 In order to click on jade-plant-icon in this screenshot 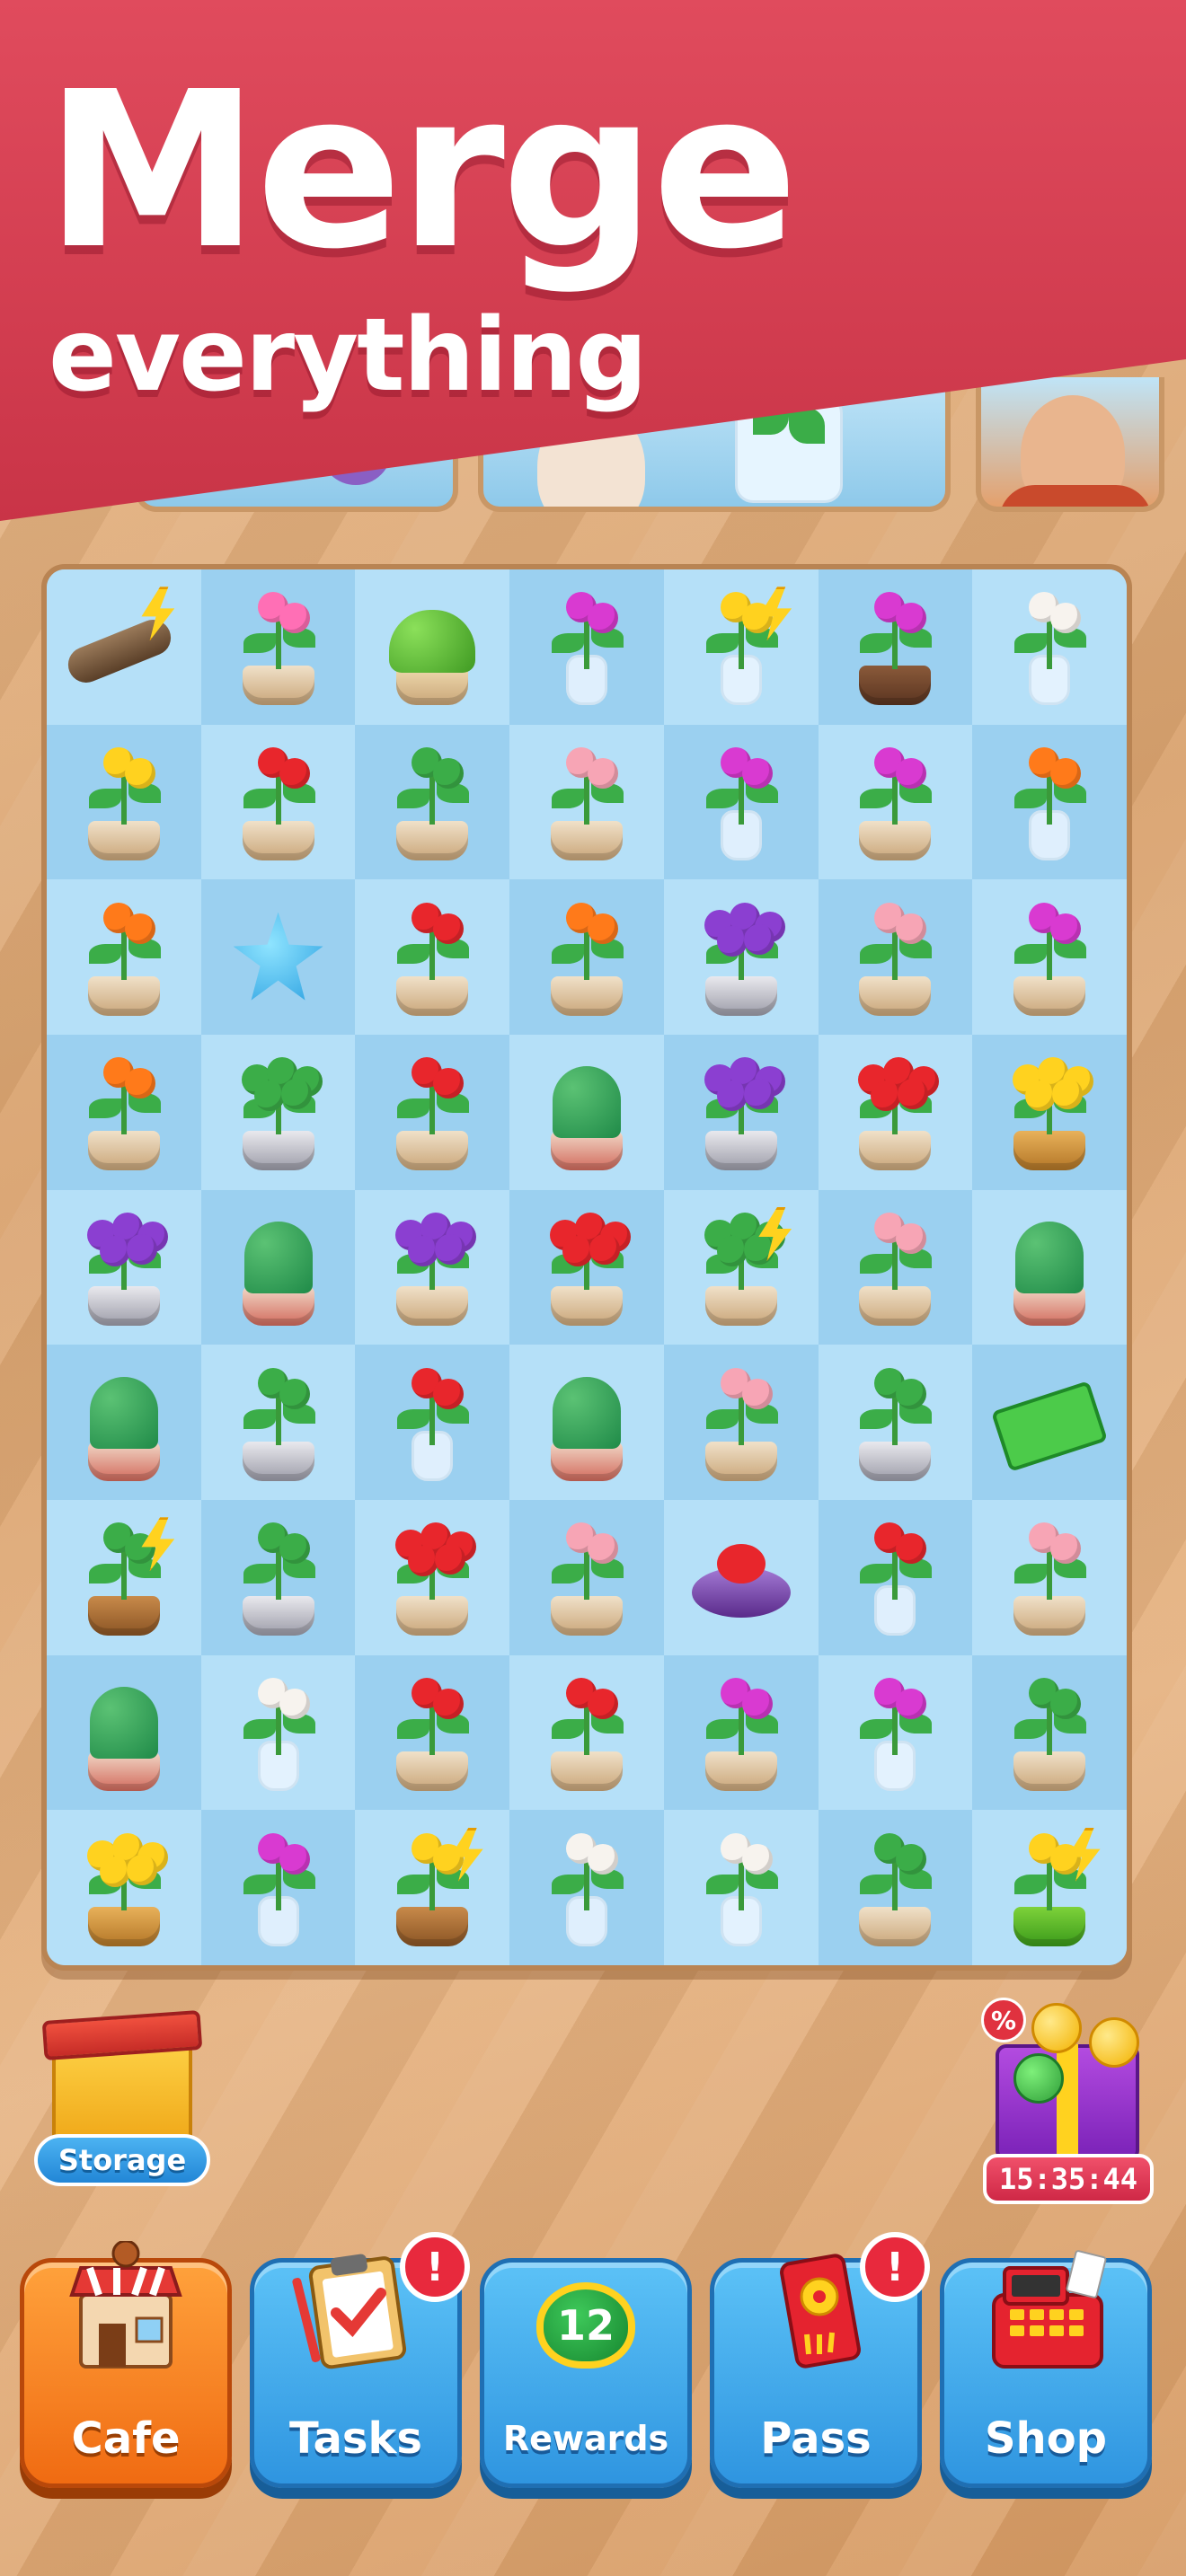, I will do `click(278, 1422)`.